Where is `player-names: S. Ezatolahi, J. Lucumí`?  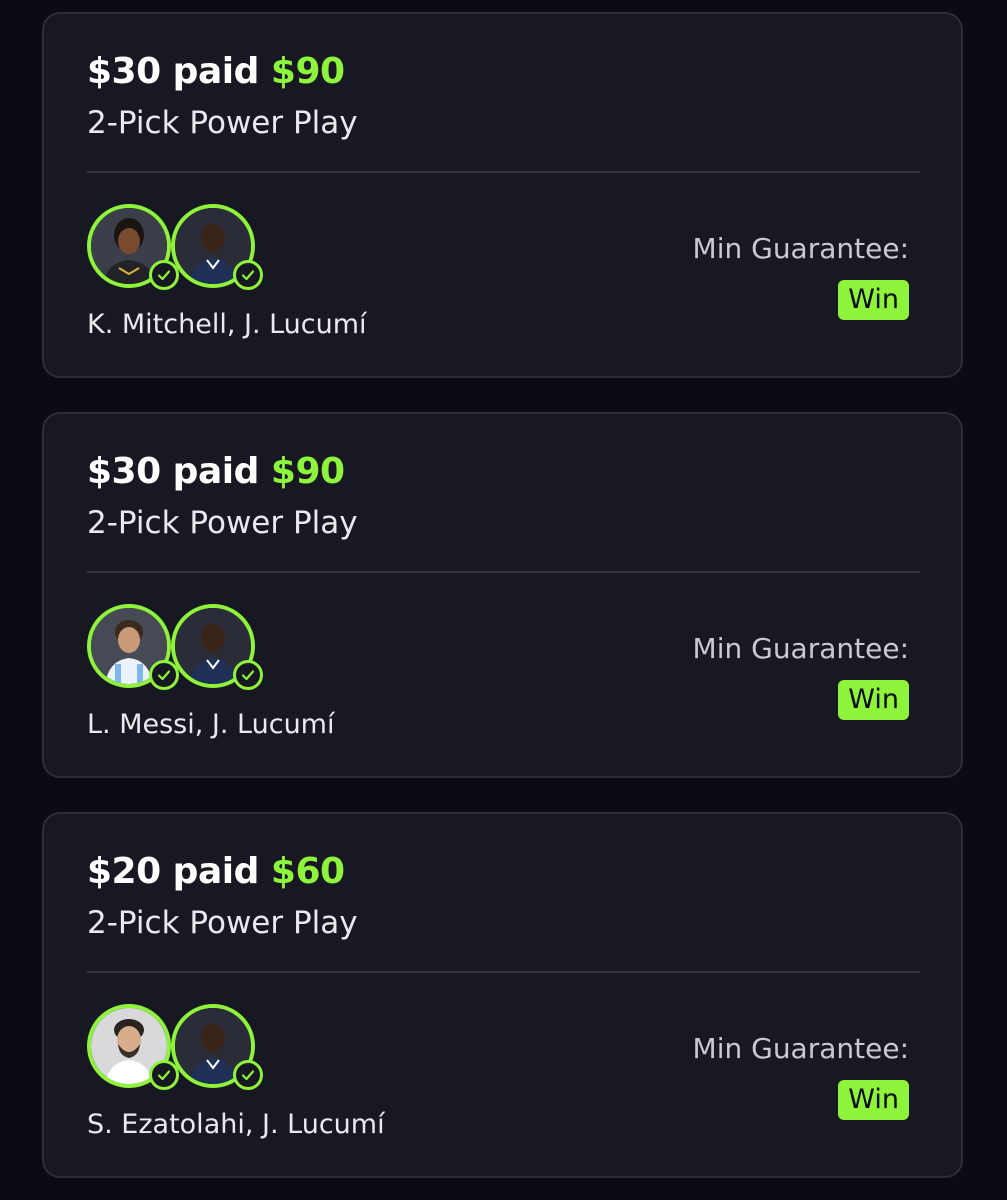 player-names: S. Ezatolahi, J. Lucumí is located at coordinates (236, 1124).